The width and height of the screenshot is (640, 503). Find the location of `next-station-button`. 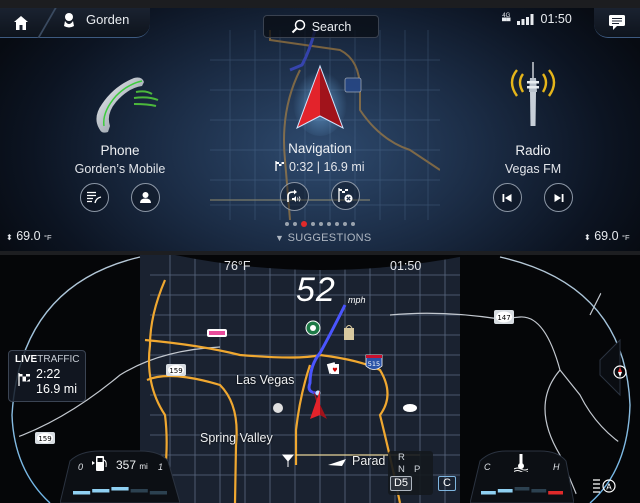

next-station-button is located at coordinates (559, 197).